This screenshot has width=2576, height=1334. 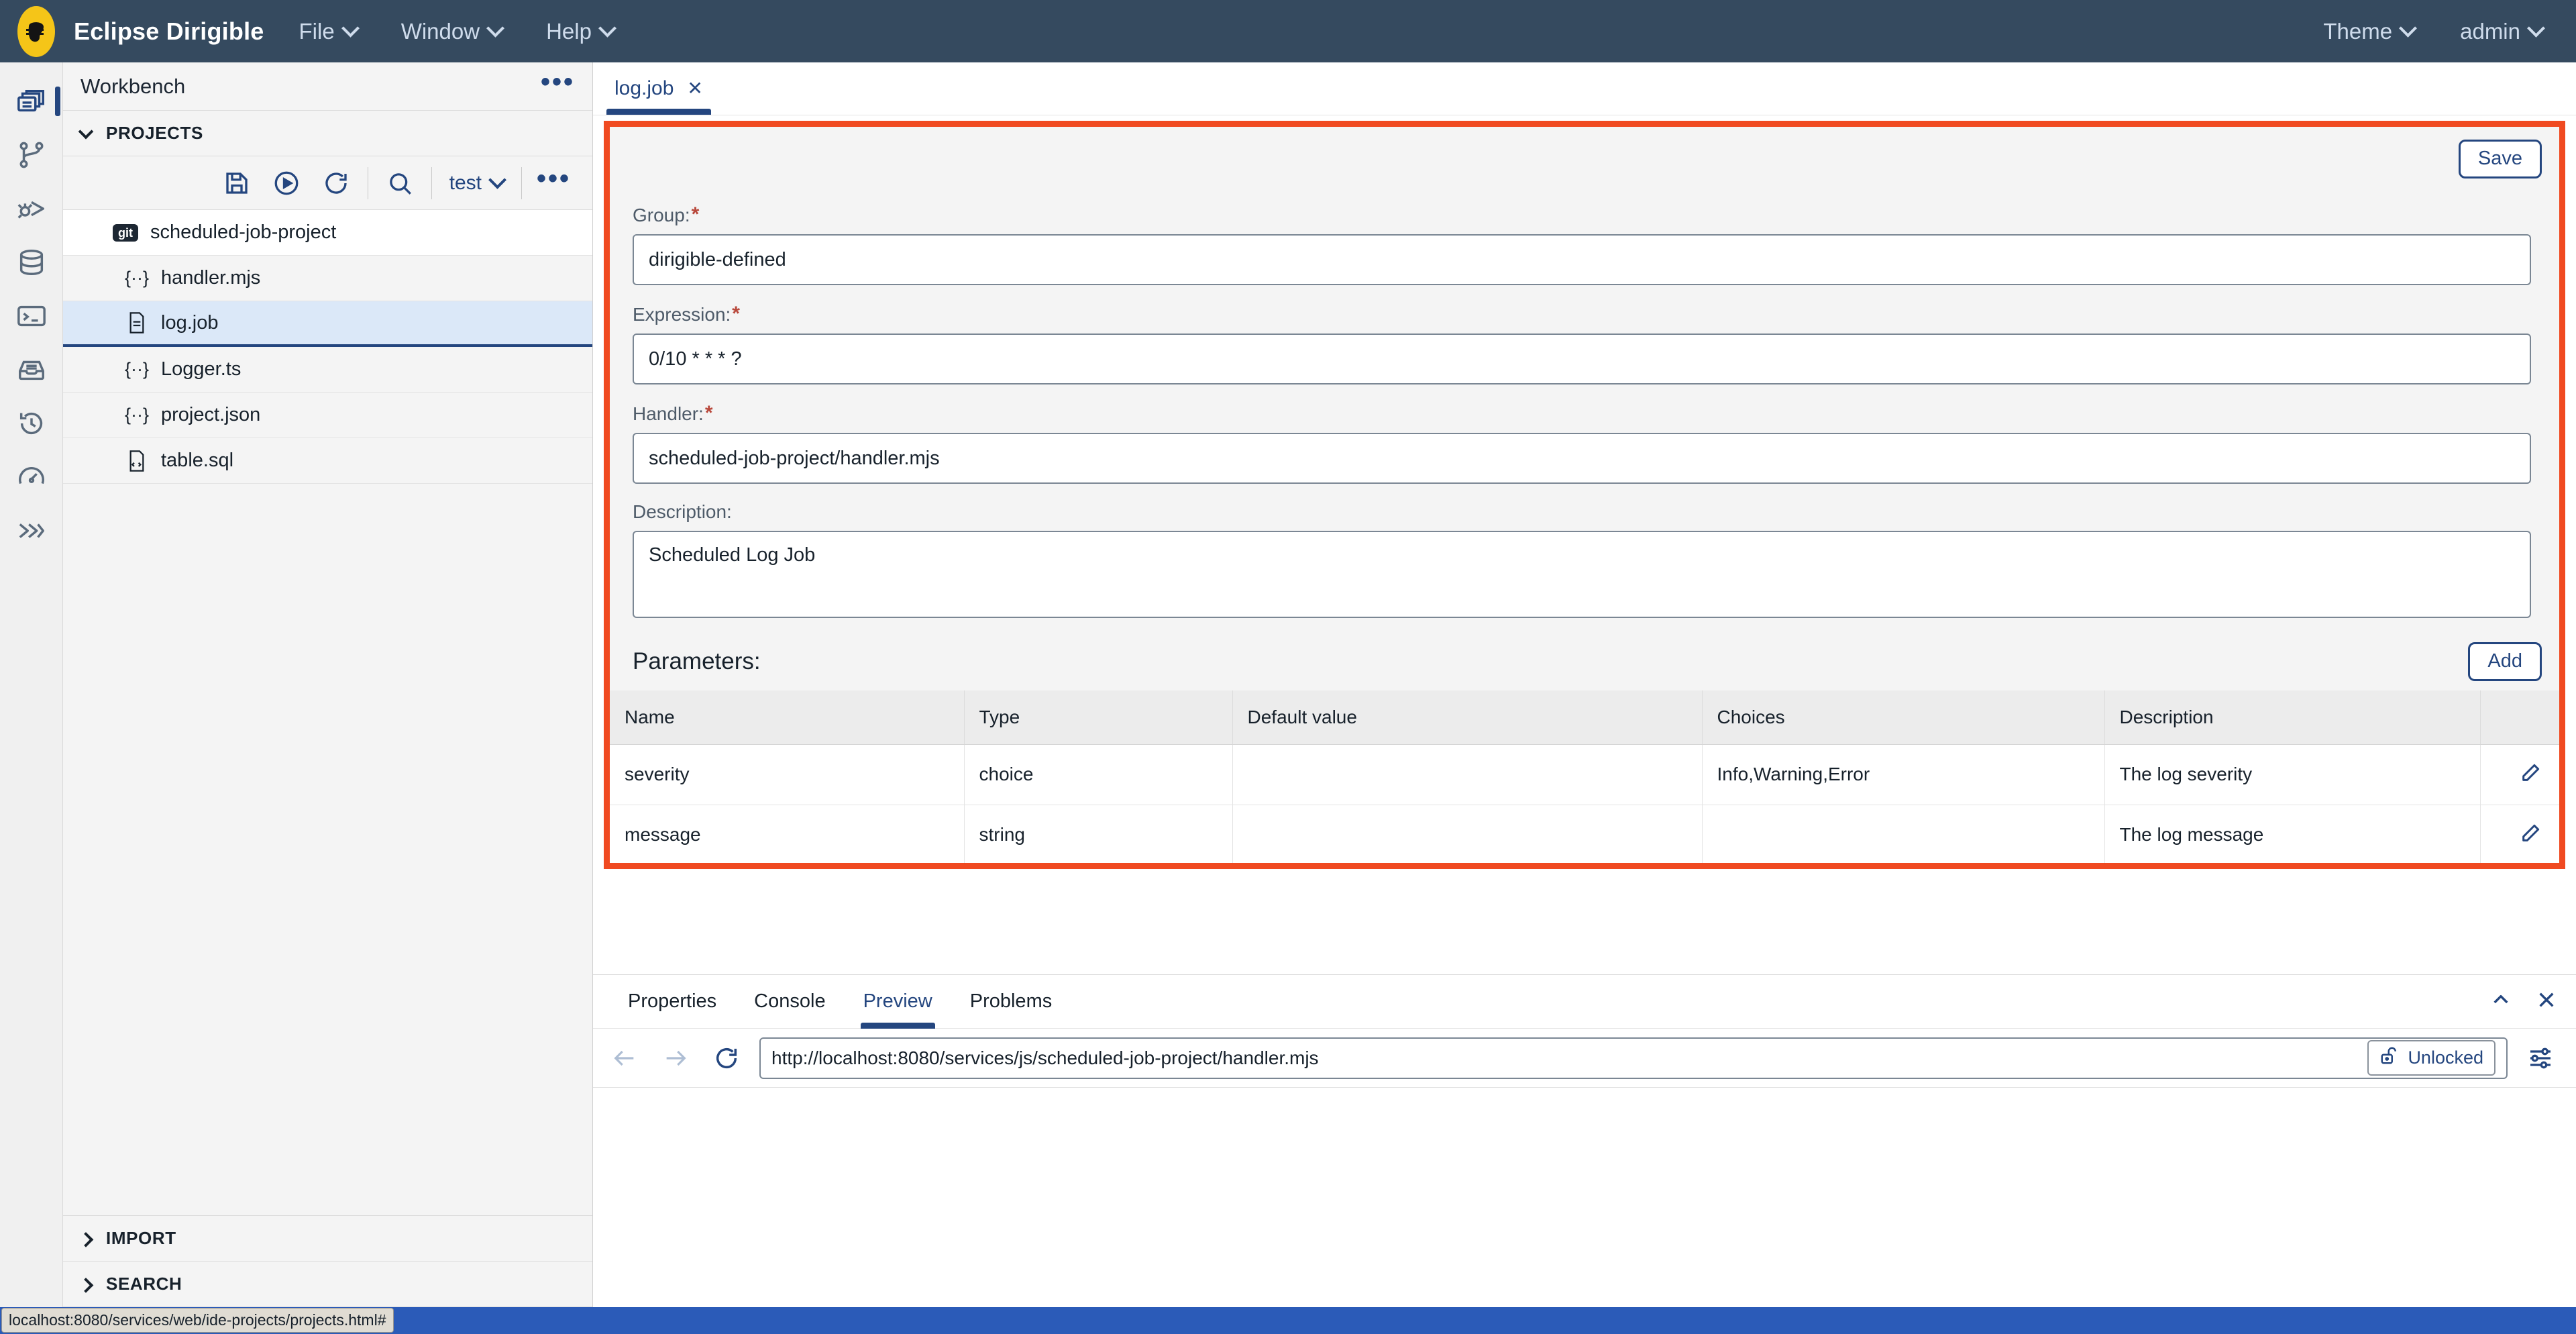 I want to click on column-header-actions, so click(x=2519, y=717).